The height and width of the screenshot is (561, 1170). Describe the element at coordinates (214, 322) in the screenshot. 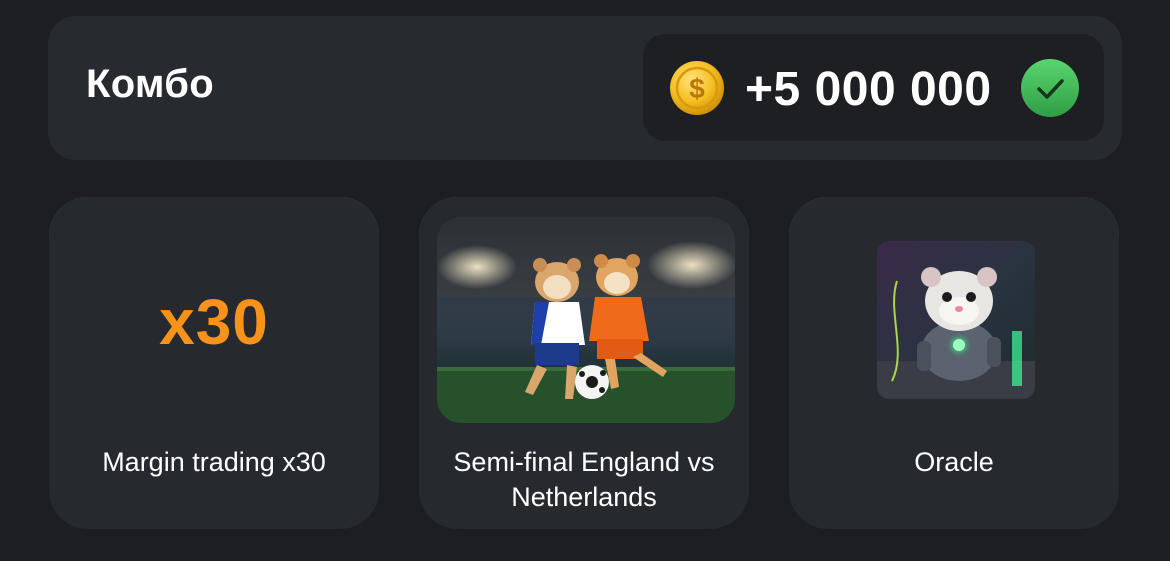

I see `multiplier-badge: x30` at that location.